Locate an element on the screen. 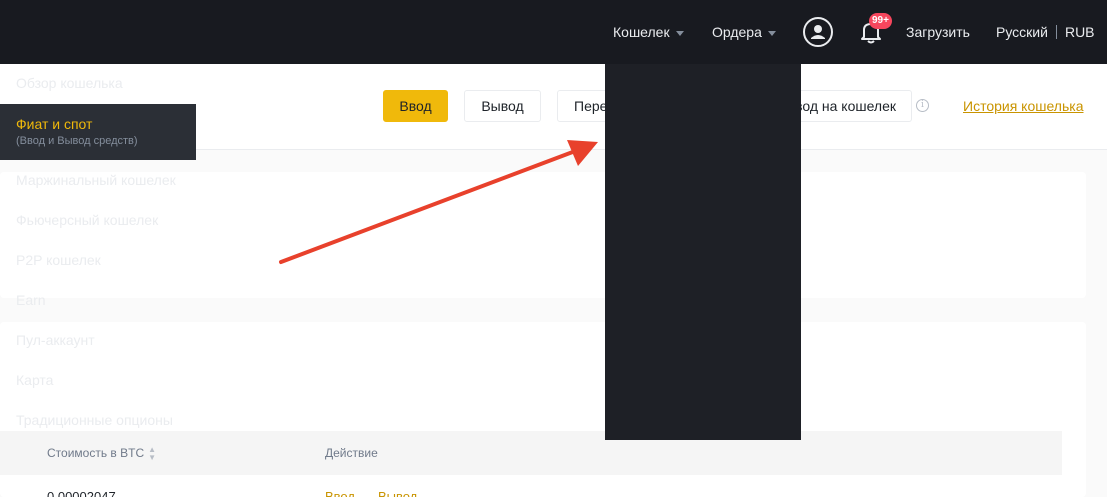  transfer-to-wallet-button: вод на кошелек is located at coordinates (849, 106).